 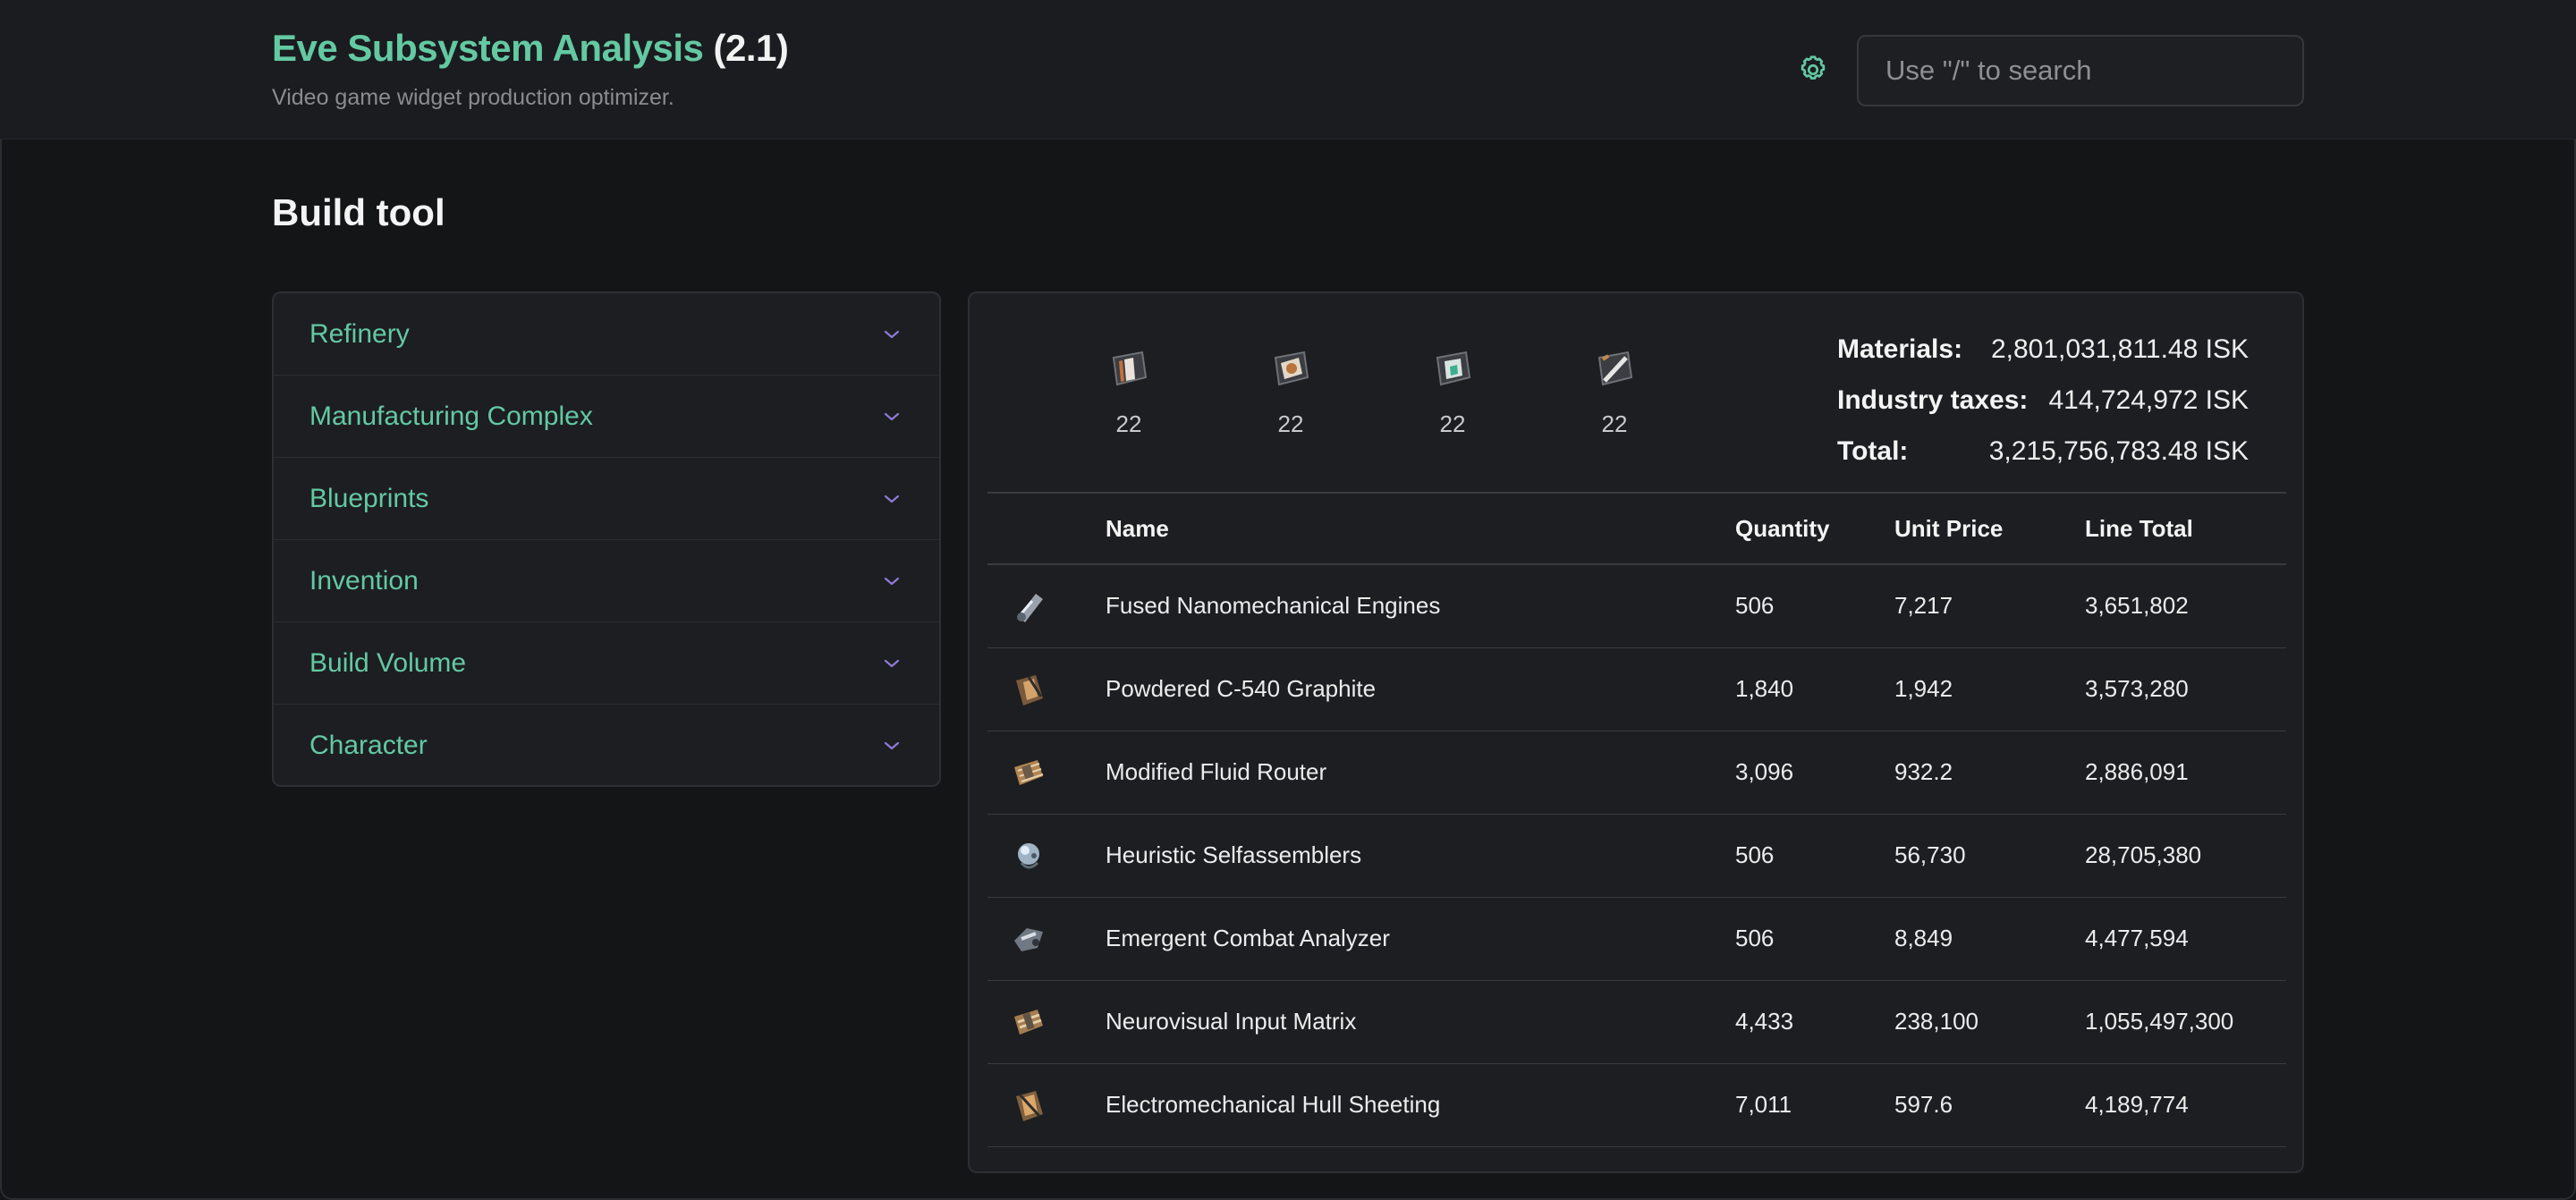 What do you see at coordinates (1030, 608) in the screenshot?
I see `engine-component-icon` at bounding box center [1030, 608].